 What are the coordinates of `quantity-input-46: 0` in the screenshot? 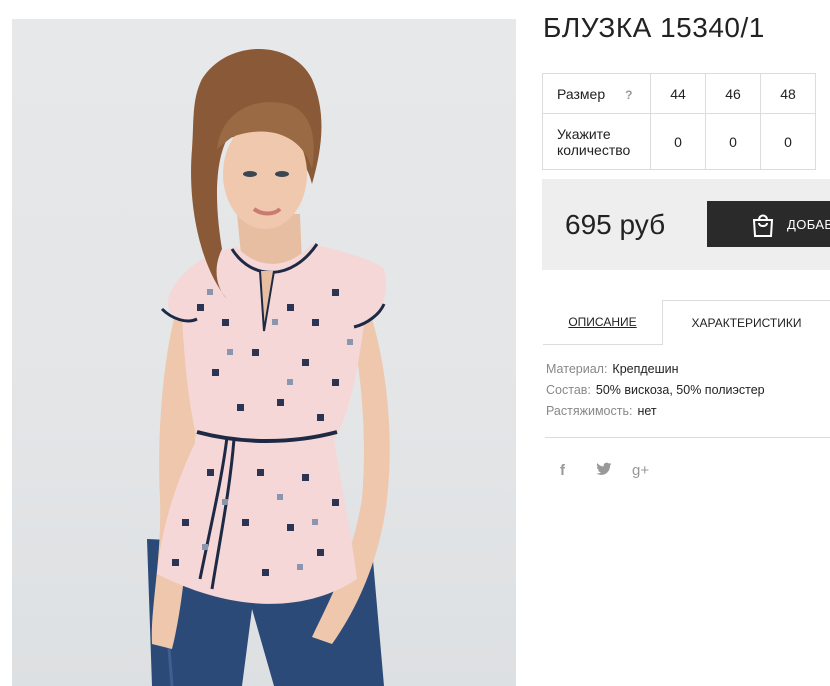 It's located at (733, 141).